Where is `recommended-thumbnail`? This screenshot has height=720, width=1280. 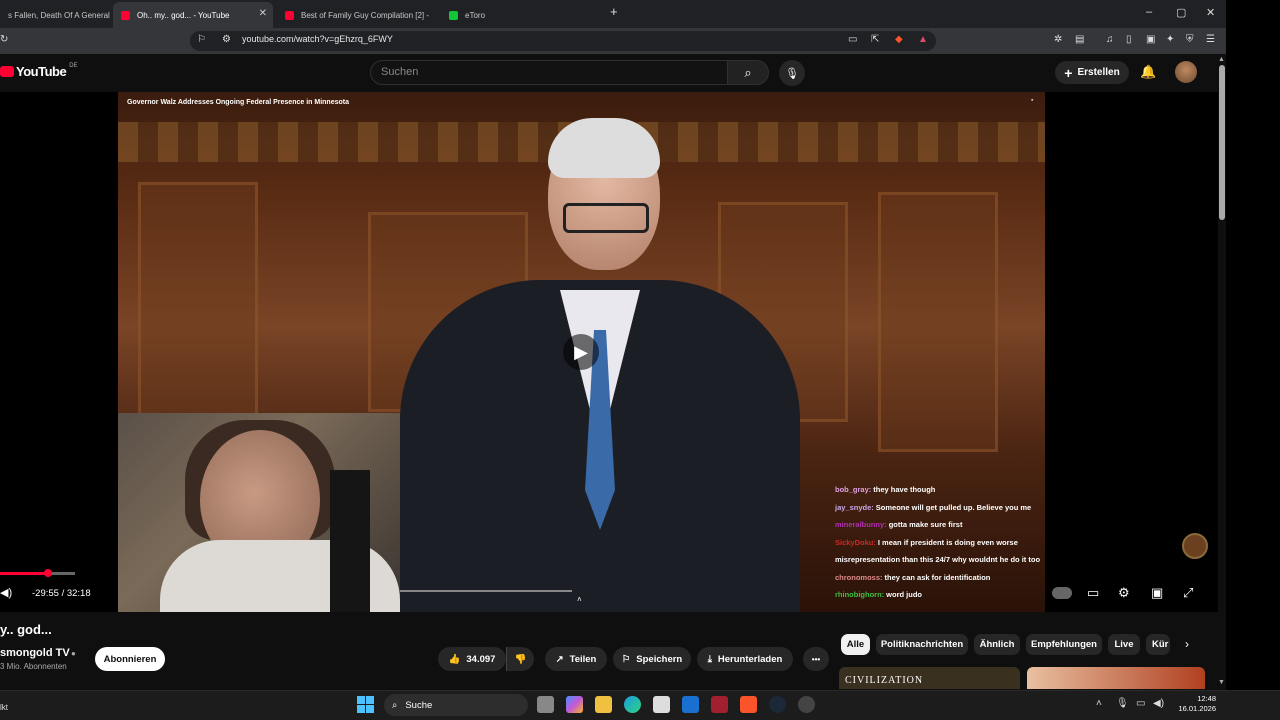
recommended-thumbnail is located at coordinates (1116, 678).